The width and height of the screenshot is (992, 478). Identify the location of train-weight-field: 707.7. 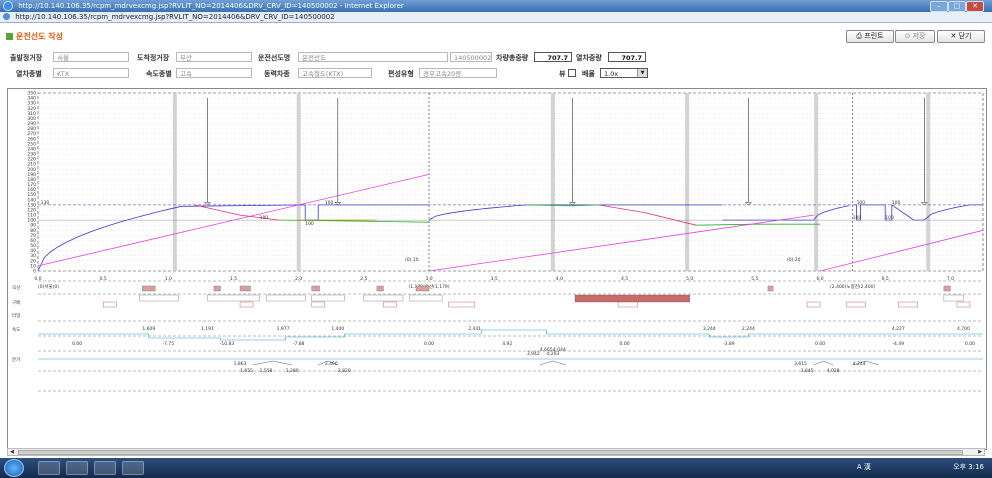
(627, 57).